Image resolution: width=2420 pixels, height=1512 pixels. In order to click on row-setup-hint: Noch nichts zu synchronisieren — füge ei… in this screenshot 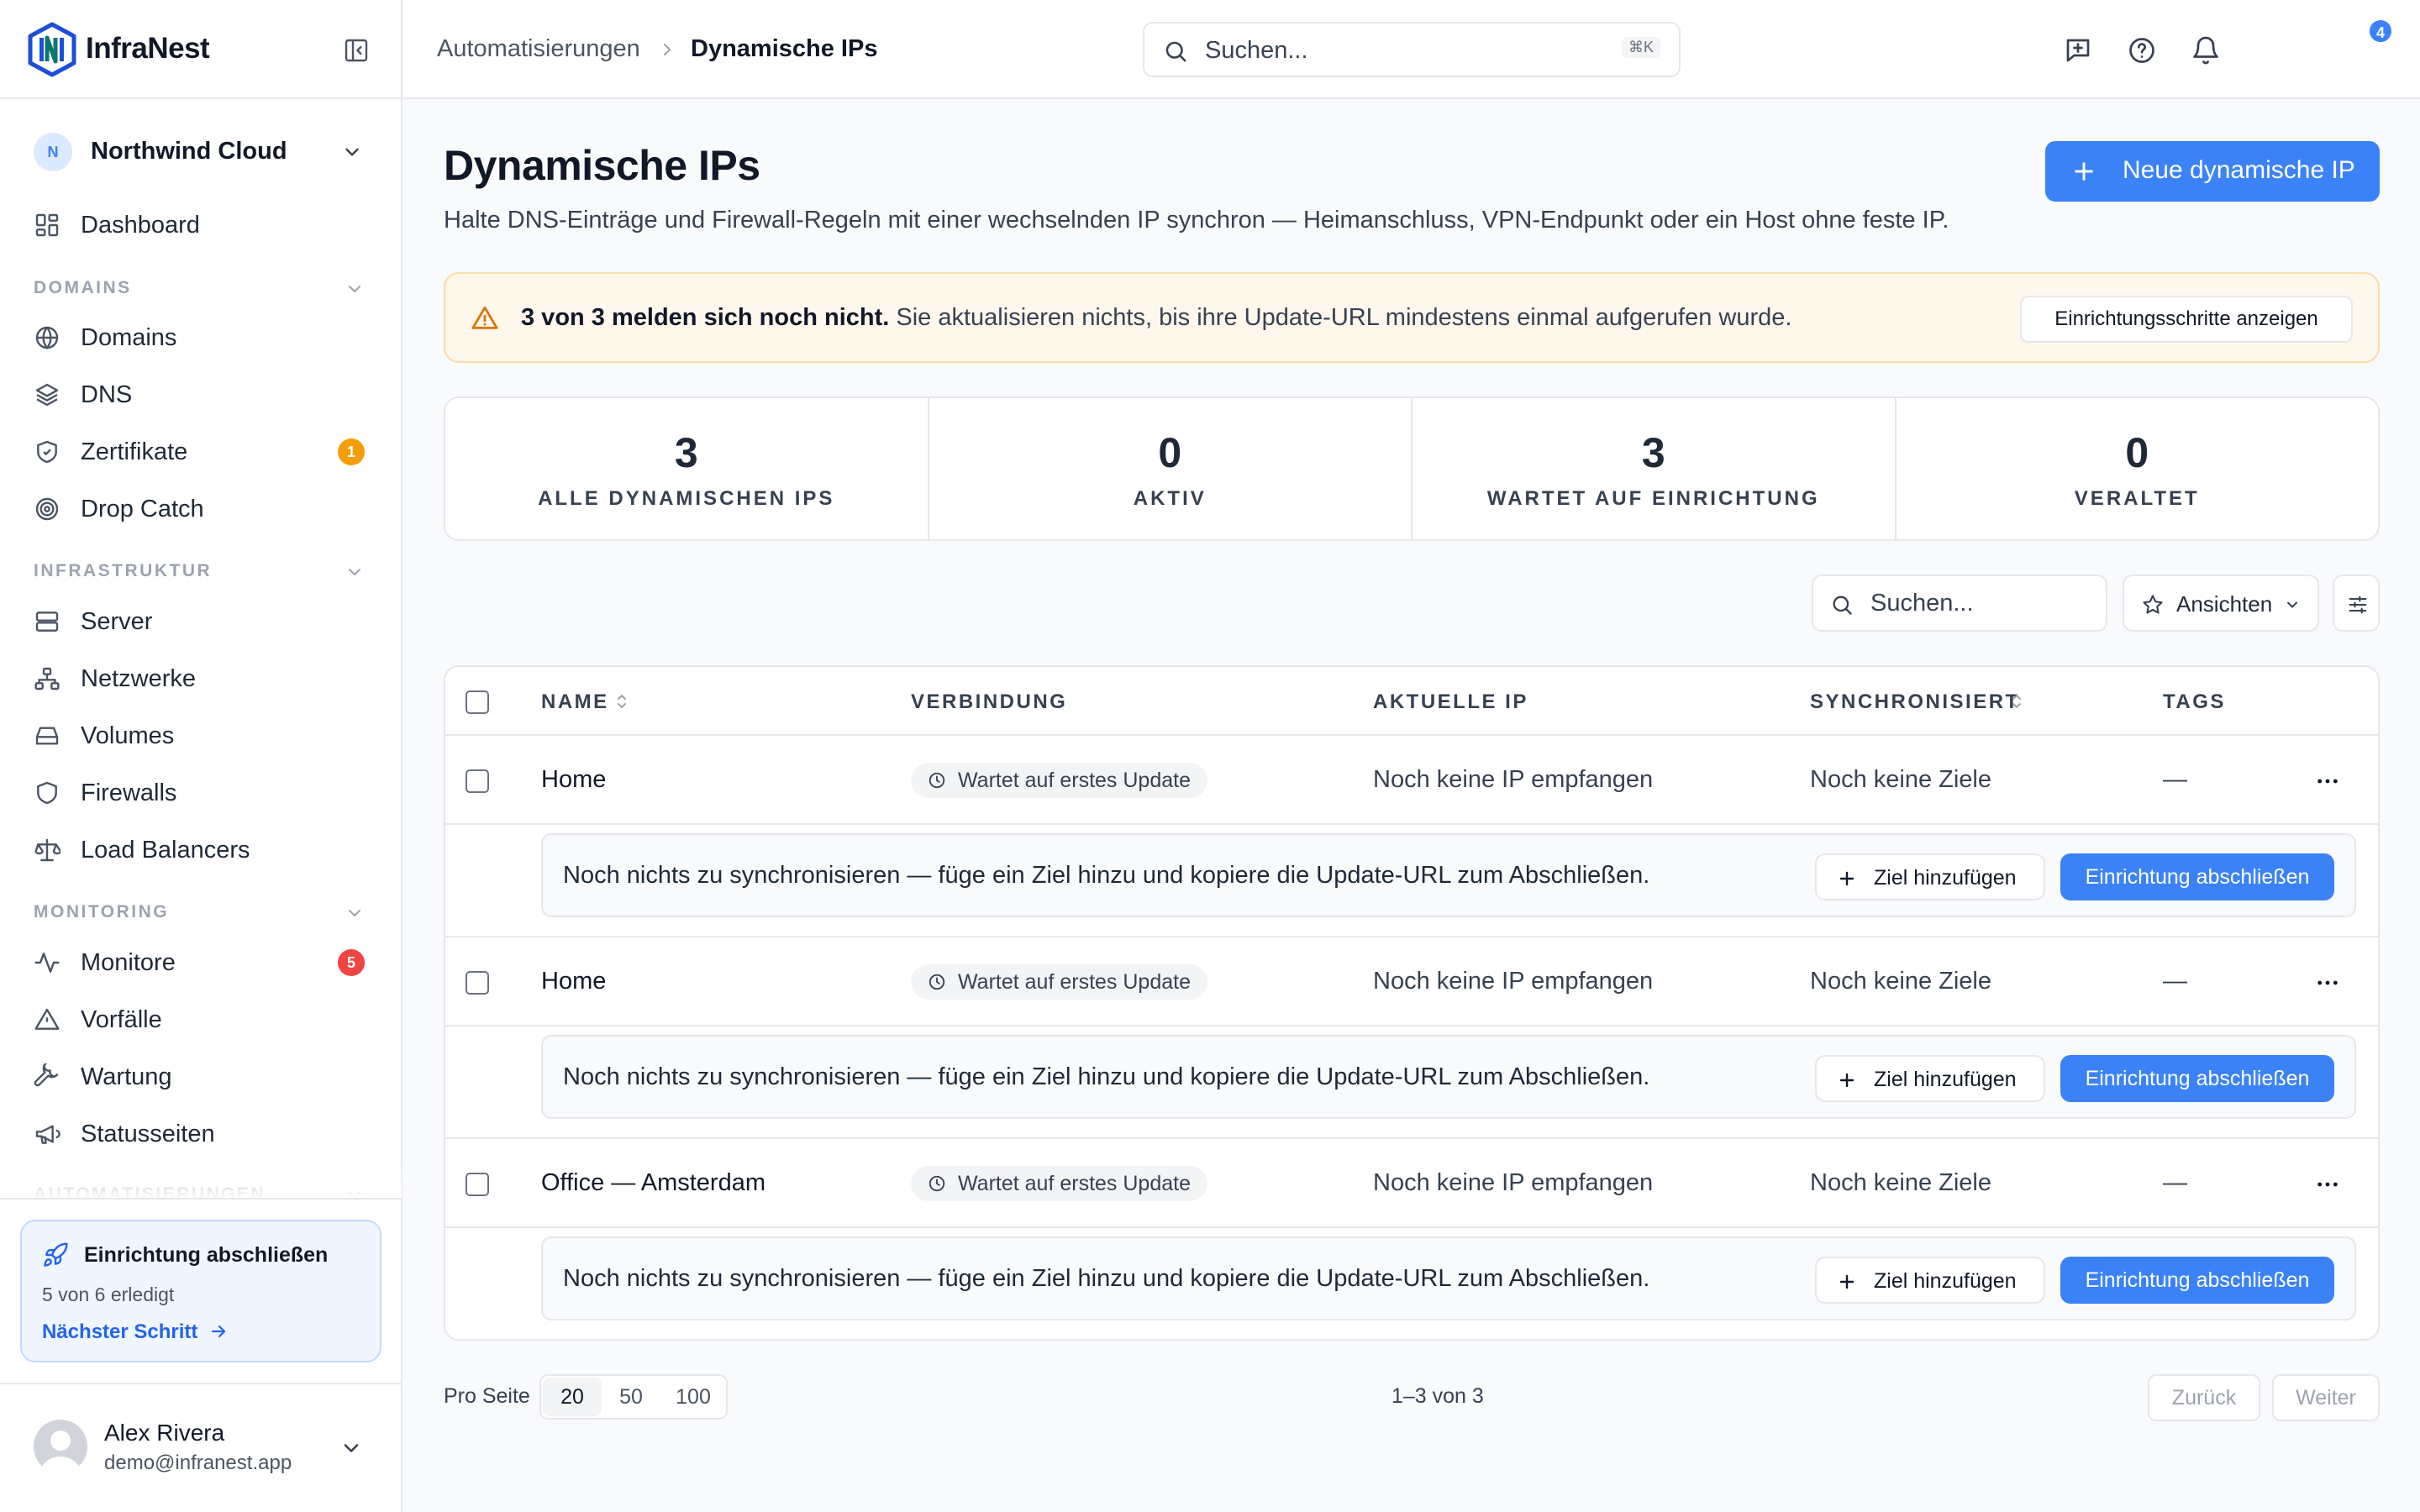, I will do `click(1411, 881)`.